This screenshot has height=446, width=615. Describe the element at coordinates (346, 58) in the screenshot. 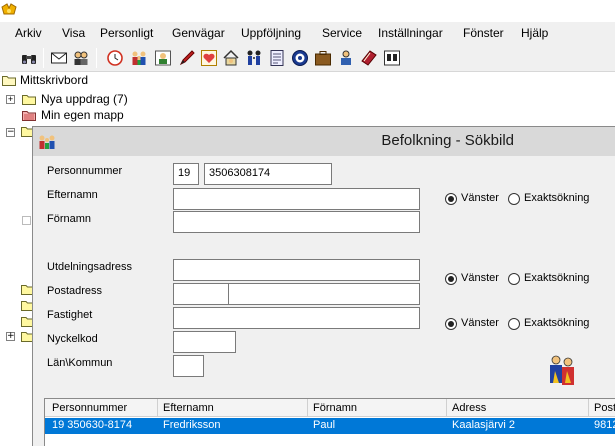

I see `person-icon` at that location.